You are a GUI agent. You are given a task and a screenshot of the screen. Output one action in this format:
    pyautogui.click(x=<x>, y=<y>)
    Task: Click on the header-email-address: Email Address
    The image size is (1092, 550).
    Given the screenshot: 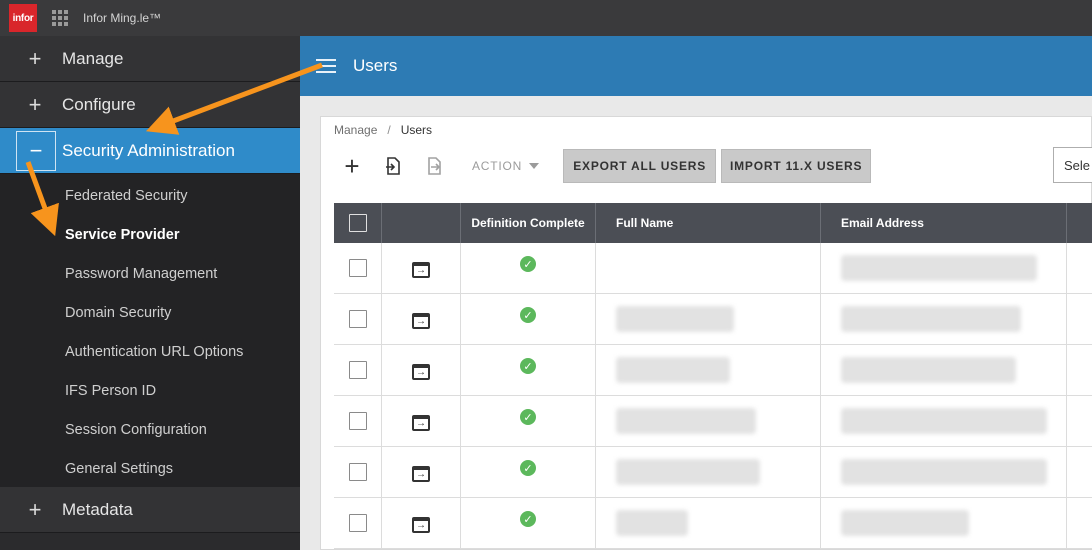 What is the action you would take?
    pyautogui.click(x=944, y=223)
    